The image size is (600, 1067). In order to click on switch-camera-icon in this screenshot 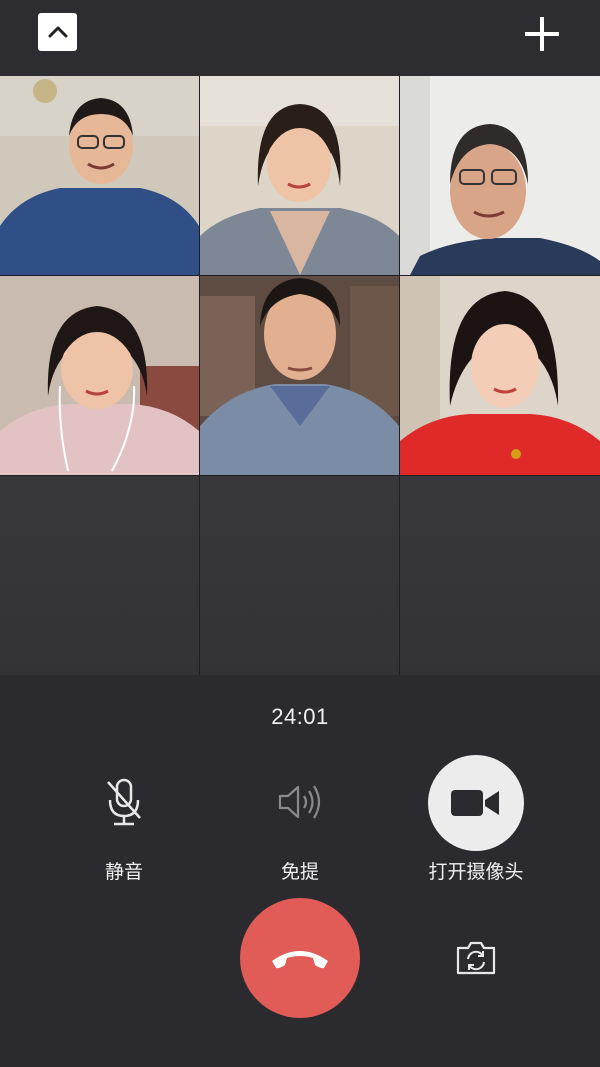, I will do `click(476, 958)`.